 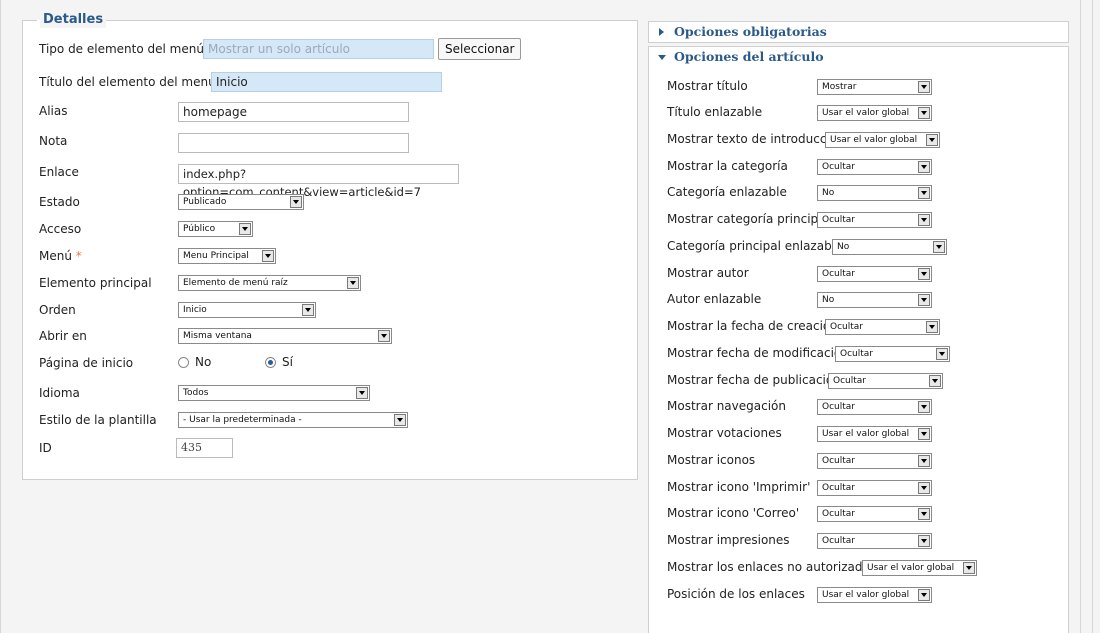 I want to click on article-option-label: Mostrar navegación, so click(x=726, y=406).